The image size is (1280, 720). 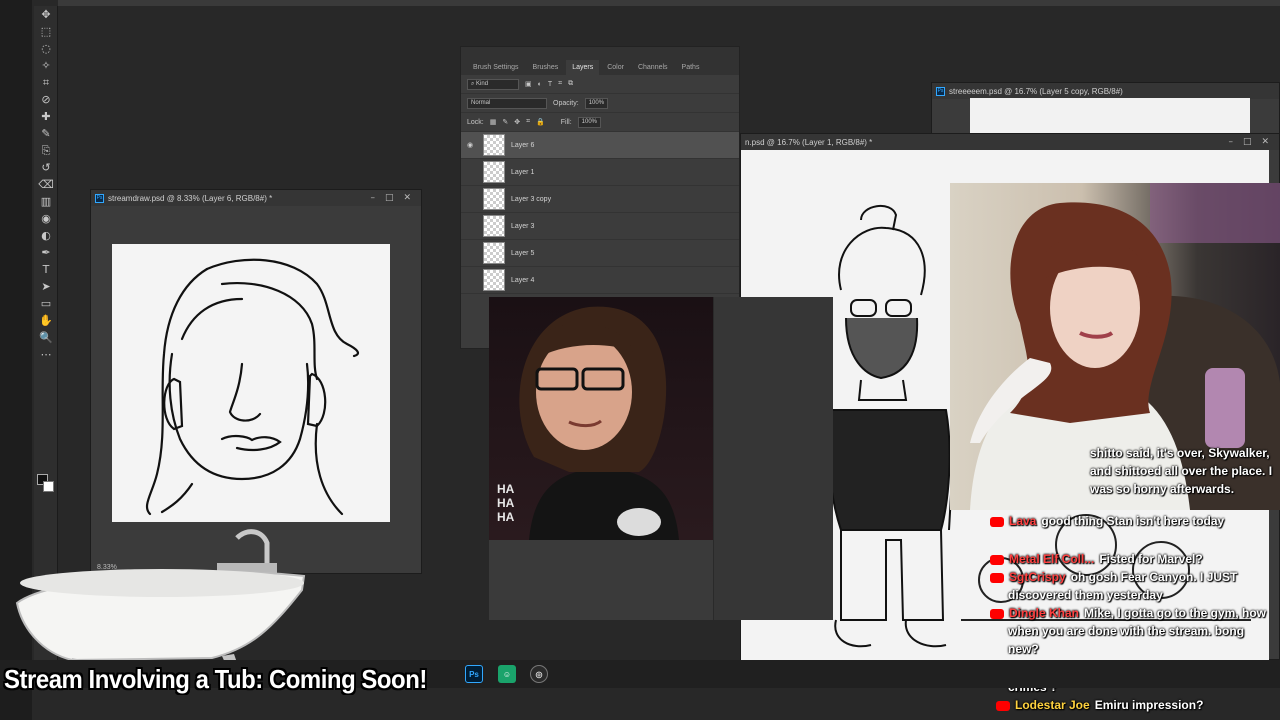 I want to click on chat-message: Lava good thing Stan isn't here today, so click(x=1130, y=521).